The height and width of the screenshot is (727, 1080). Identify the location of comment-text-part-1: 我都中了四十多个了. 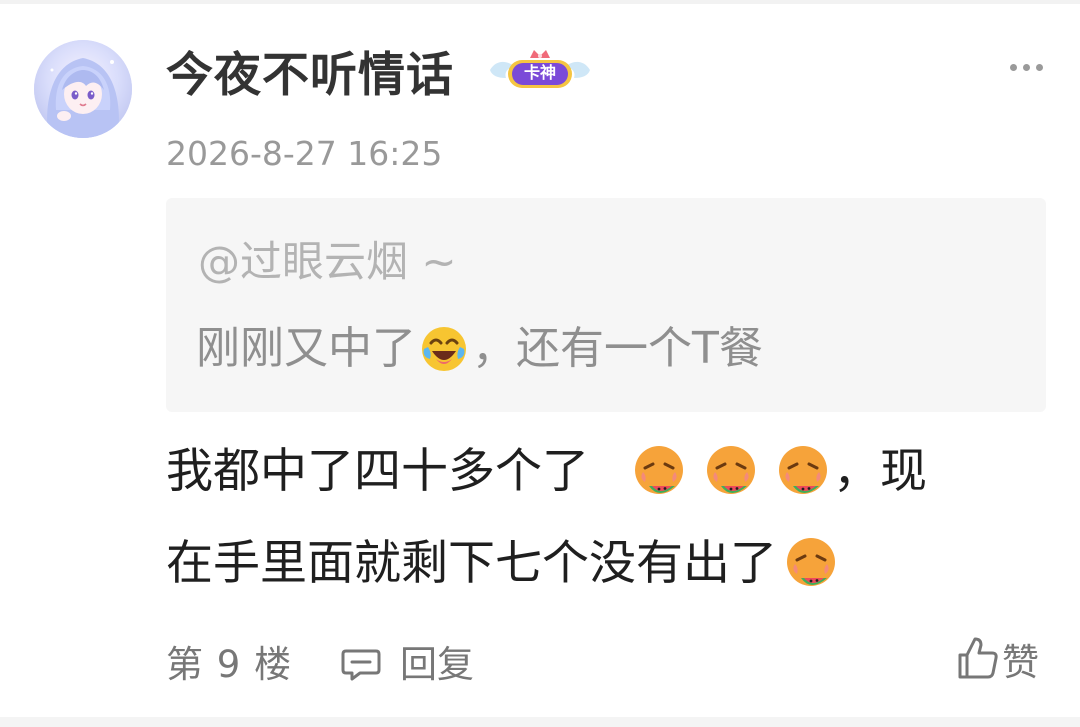
(377, 471).